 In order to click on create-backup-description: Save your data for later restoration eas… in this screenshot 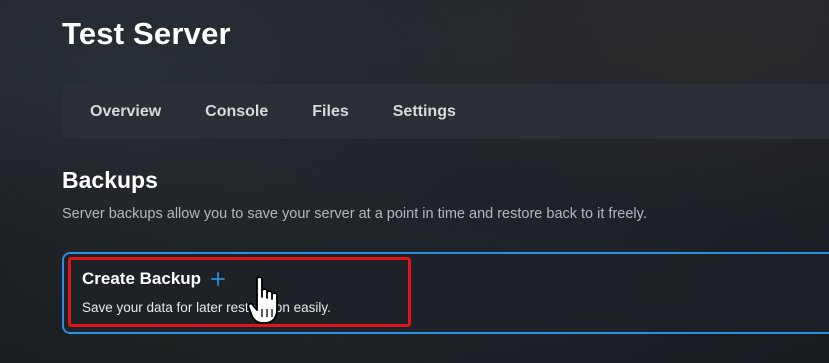, I will do `click(206, 307)`.